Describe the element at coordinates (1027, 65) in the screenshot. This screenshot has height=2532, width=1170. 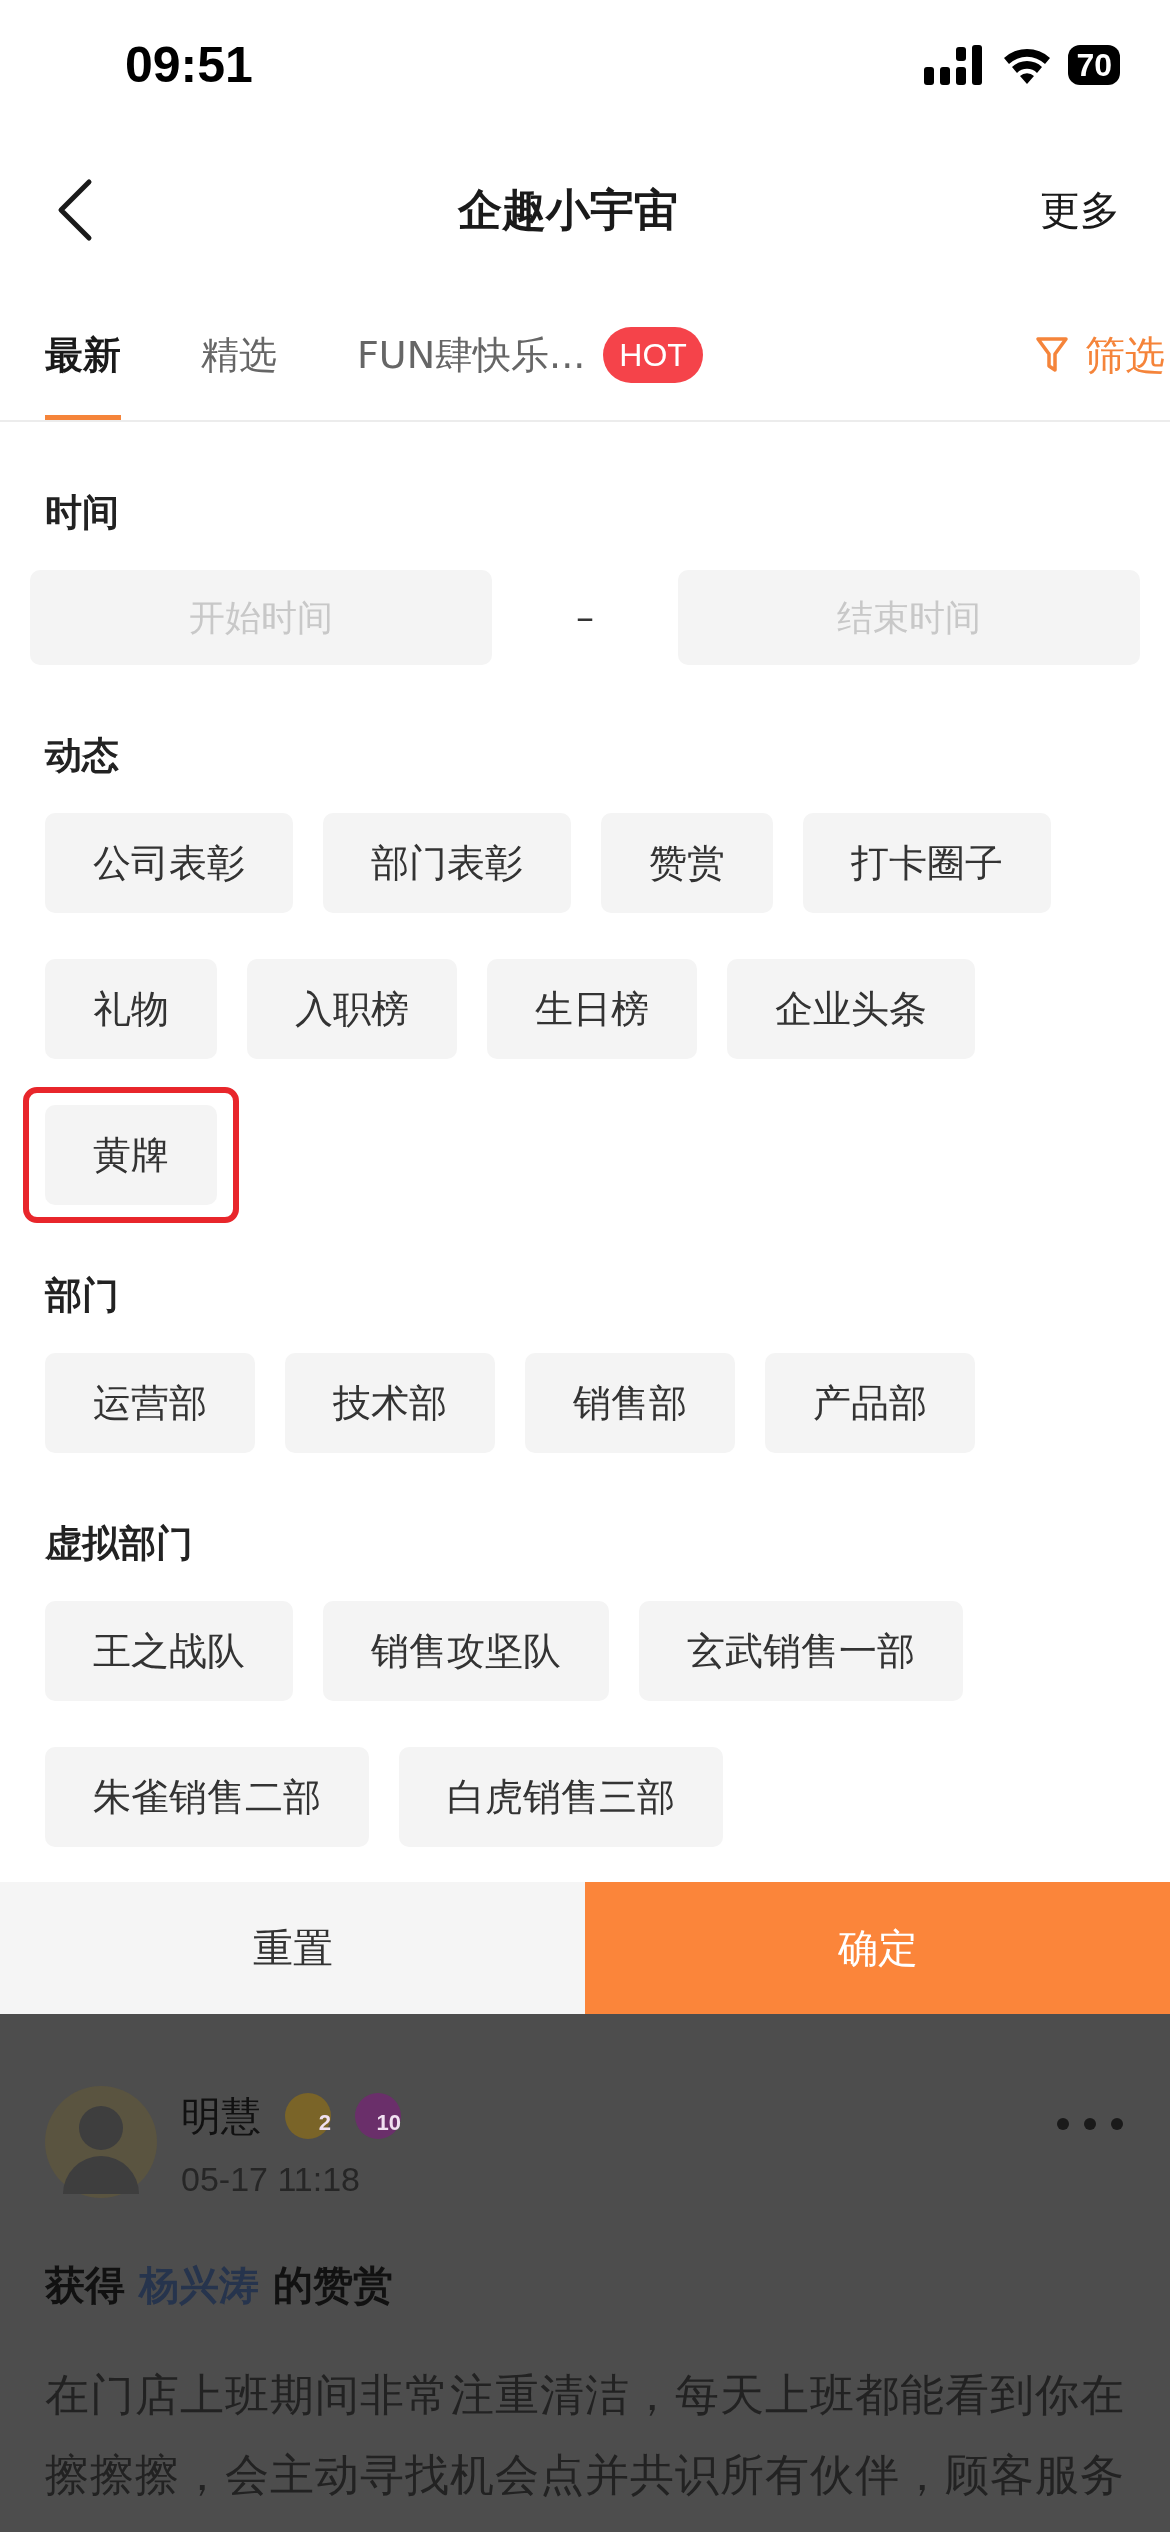
I see `wifi-icon` at that location.